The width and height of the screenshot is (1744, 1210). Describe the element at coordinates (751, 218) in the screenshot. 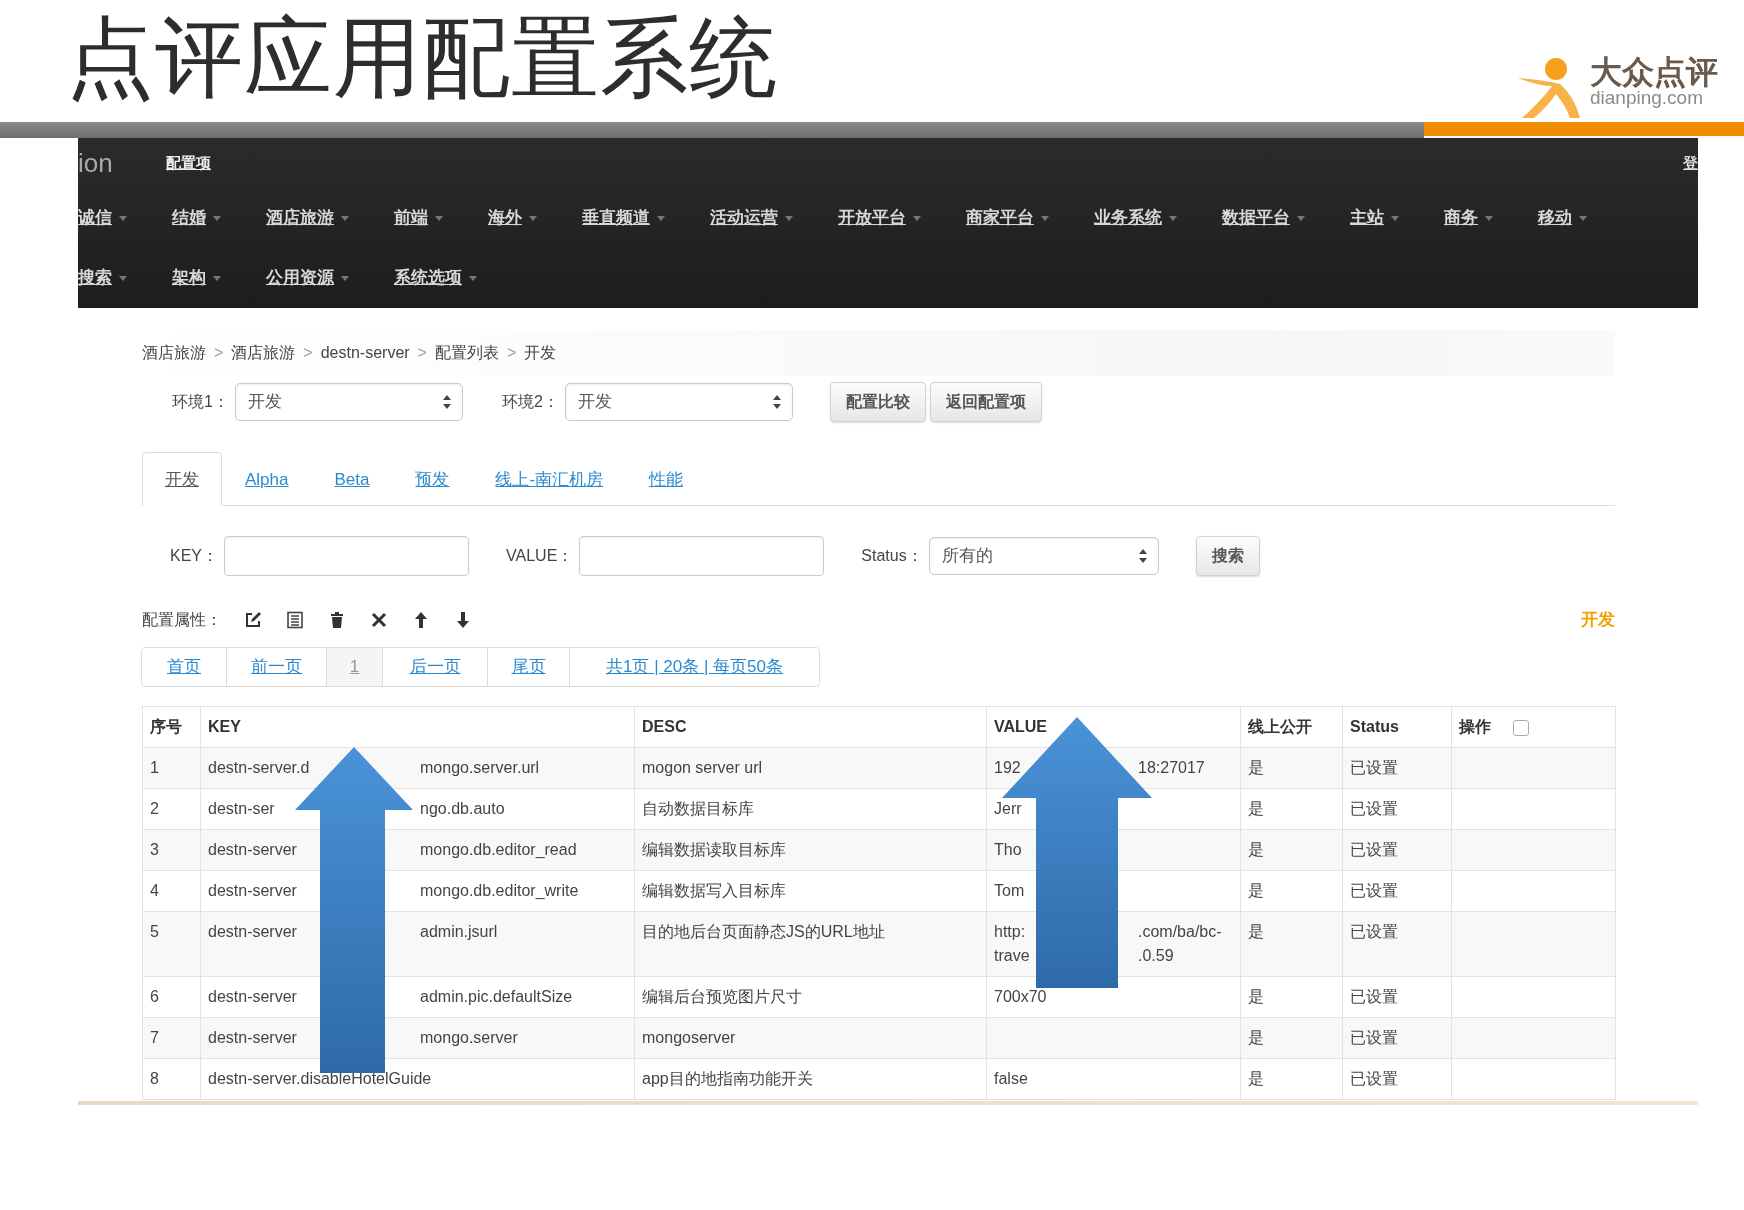

I see `menu-item: 活动运营` at that location.